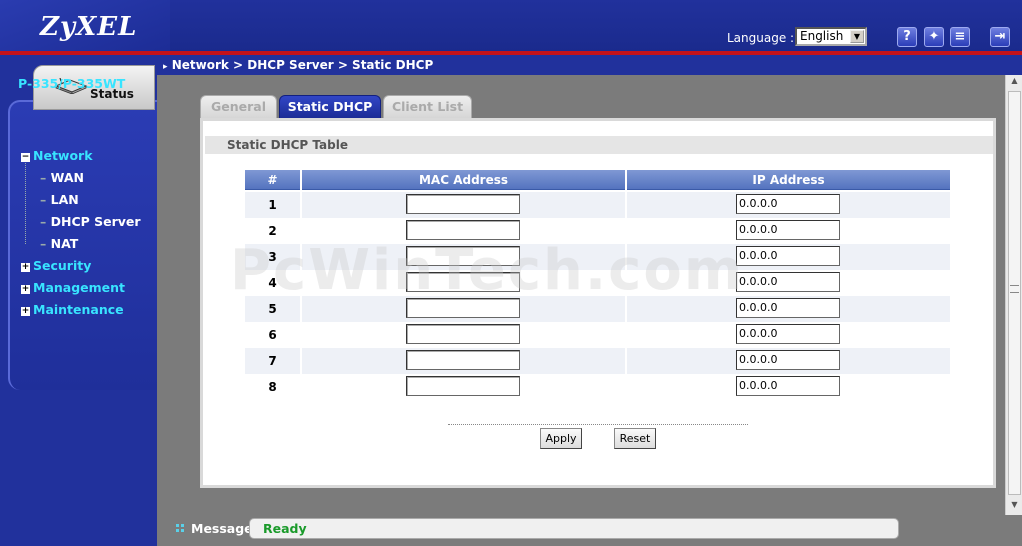  What do you see at coordinates (272, 283) in the screenshot?
I see `row-number: 4` at bounding box center [272, 283].